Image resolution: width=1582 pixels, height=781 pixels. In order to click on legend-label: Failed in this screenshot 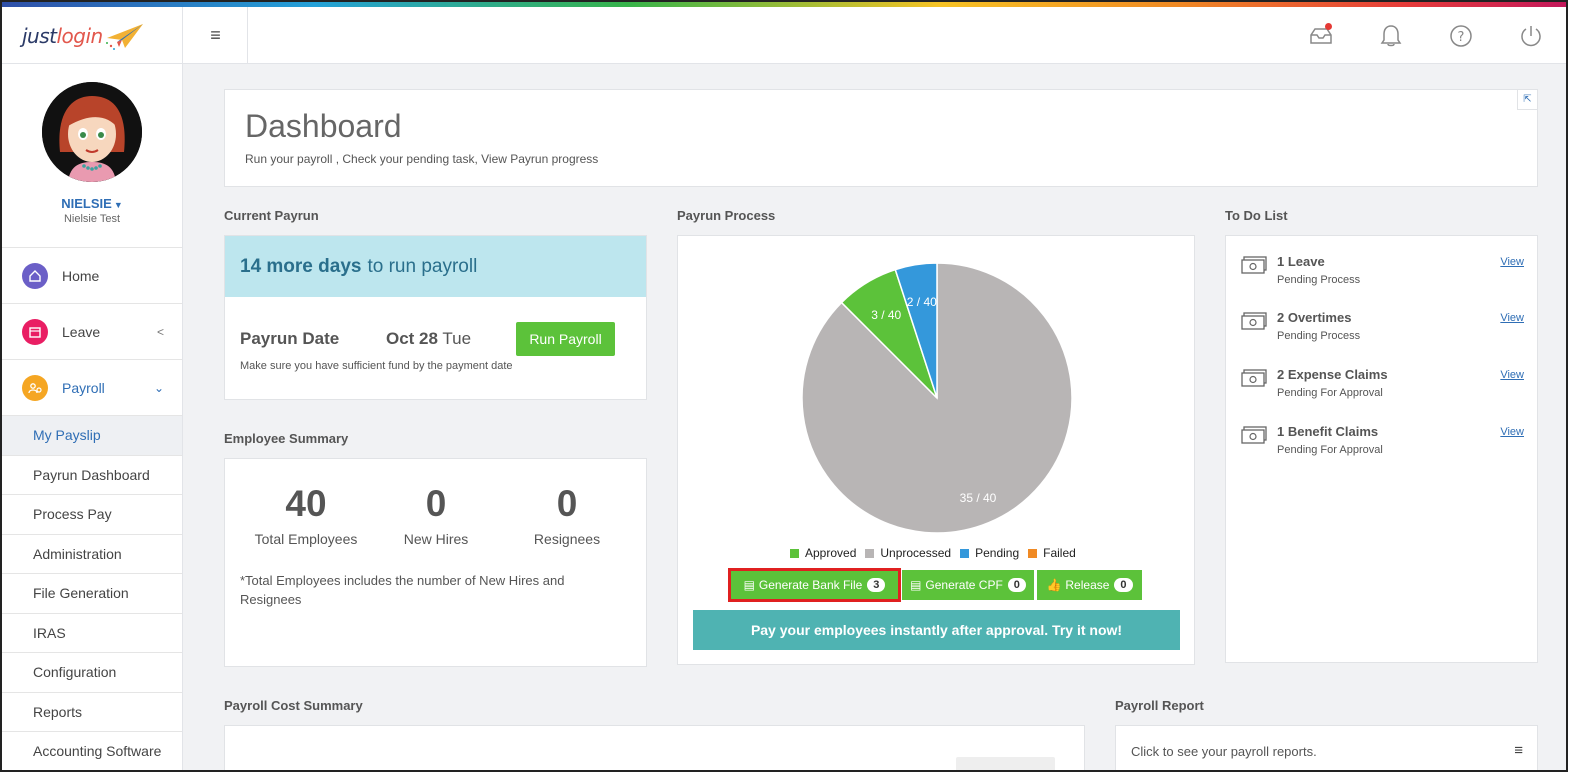, I will do `click(1059, 553)`.